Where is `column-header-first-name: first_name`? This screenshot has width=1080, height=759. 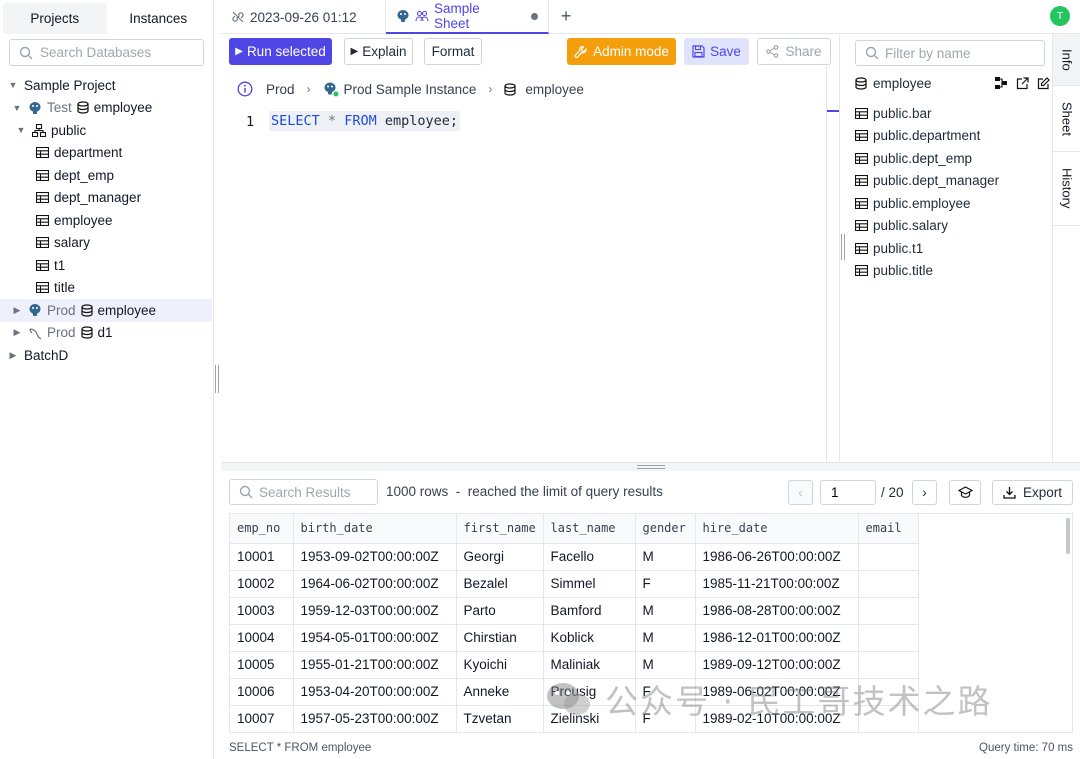 column-header-first-name: first_name is located at coordinates (500, 529).